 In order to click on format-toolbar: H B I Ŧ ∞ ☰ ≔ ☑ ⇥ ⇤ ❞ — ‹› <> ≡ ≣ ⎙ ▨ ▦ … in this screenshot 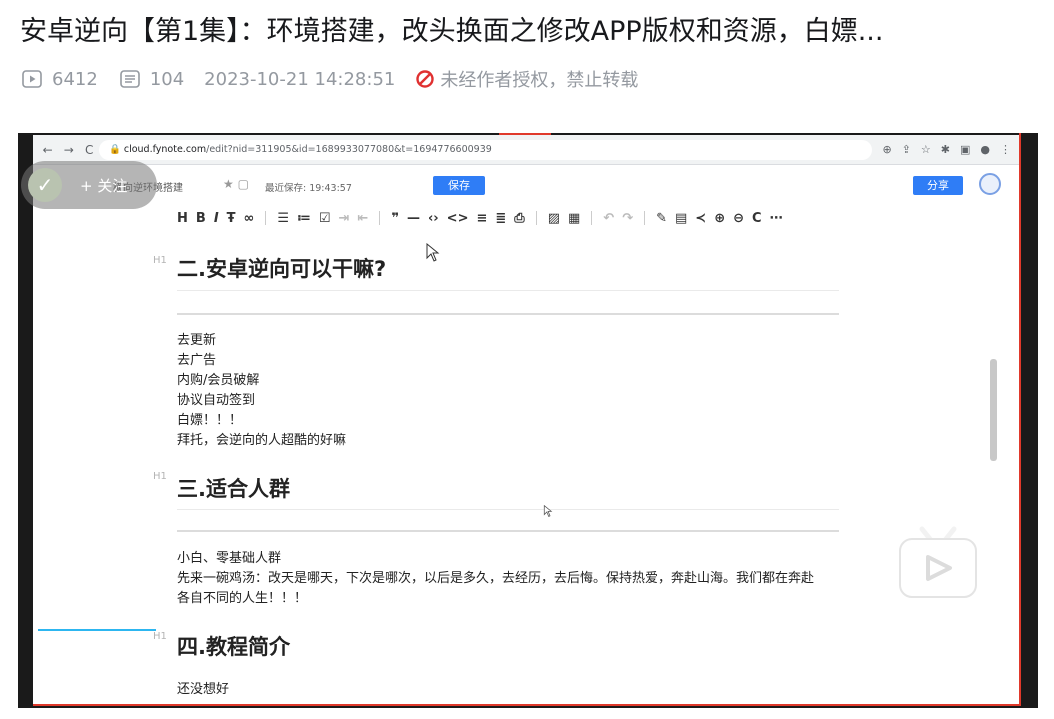, I will do `click(480, 218)`.